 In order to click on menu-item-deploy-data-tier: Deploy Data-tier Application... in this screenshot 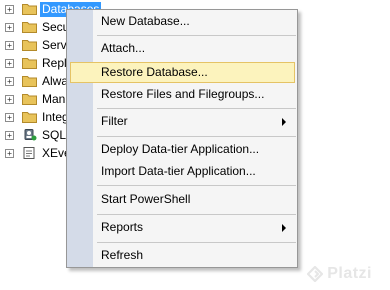, I will do `click(182, 149)`.